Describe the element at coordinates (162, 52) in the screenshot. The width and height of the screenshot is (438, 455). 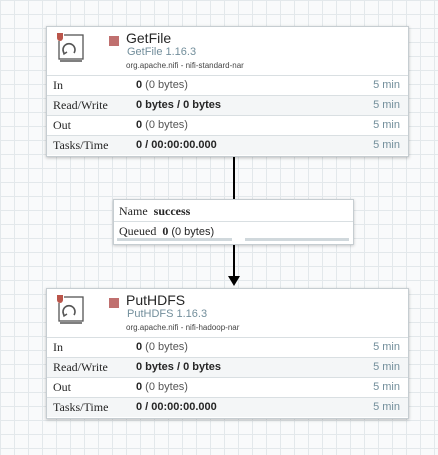
I see `processor-type: GetFile 1.16.3` at that location.